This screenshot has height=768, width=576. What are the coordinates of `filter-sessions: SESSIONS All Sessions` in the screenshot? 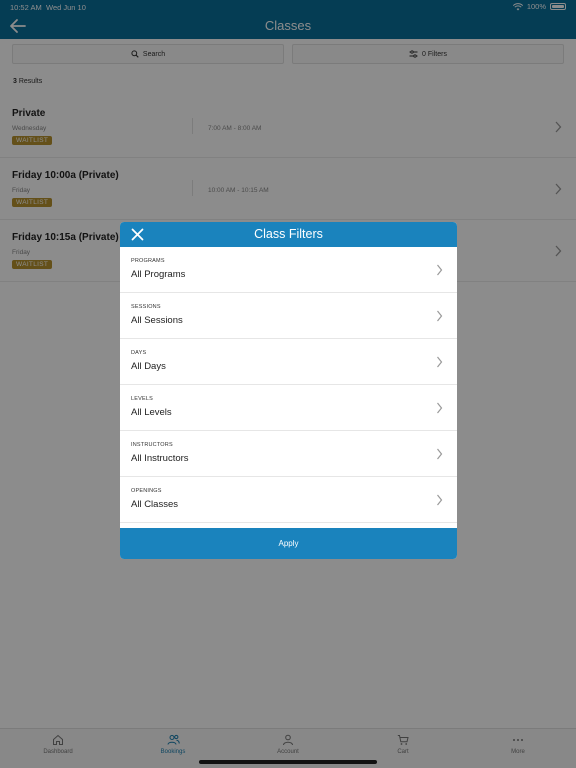 It's located at (288, 316).